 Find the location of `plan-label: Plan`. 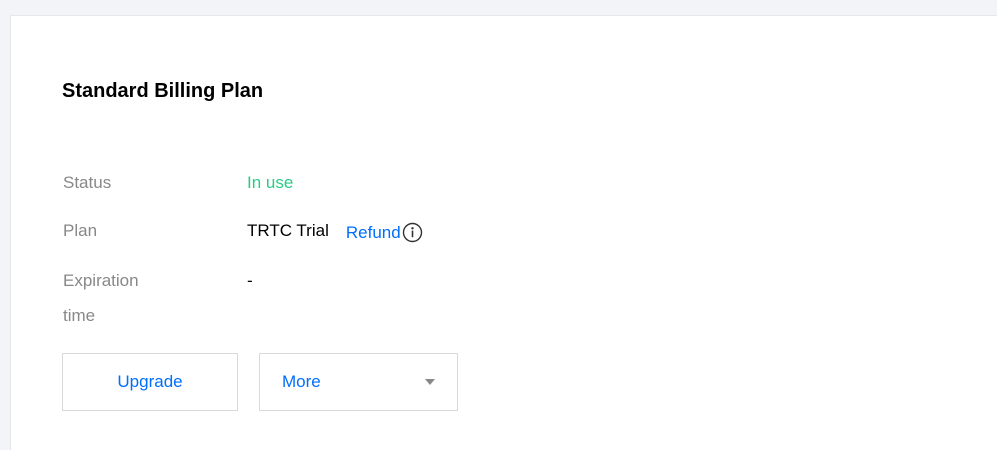

plan-label: Plan is located at coordinates (80, 230).